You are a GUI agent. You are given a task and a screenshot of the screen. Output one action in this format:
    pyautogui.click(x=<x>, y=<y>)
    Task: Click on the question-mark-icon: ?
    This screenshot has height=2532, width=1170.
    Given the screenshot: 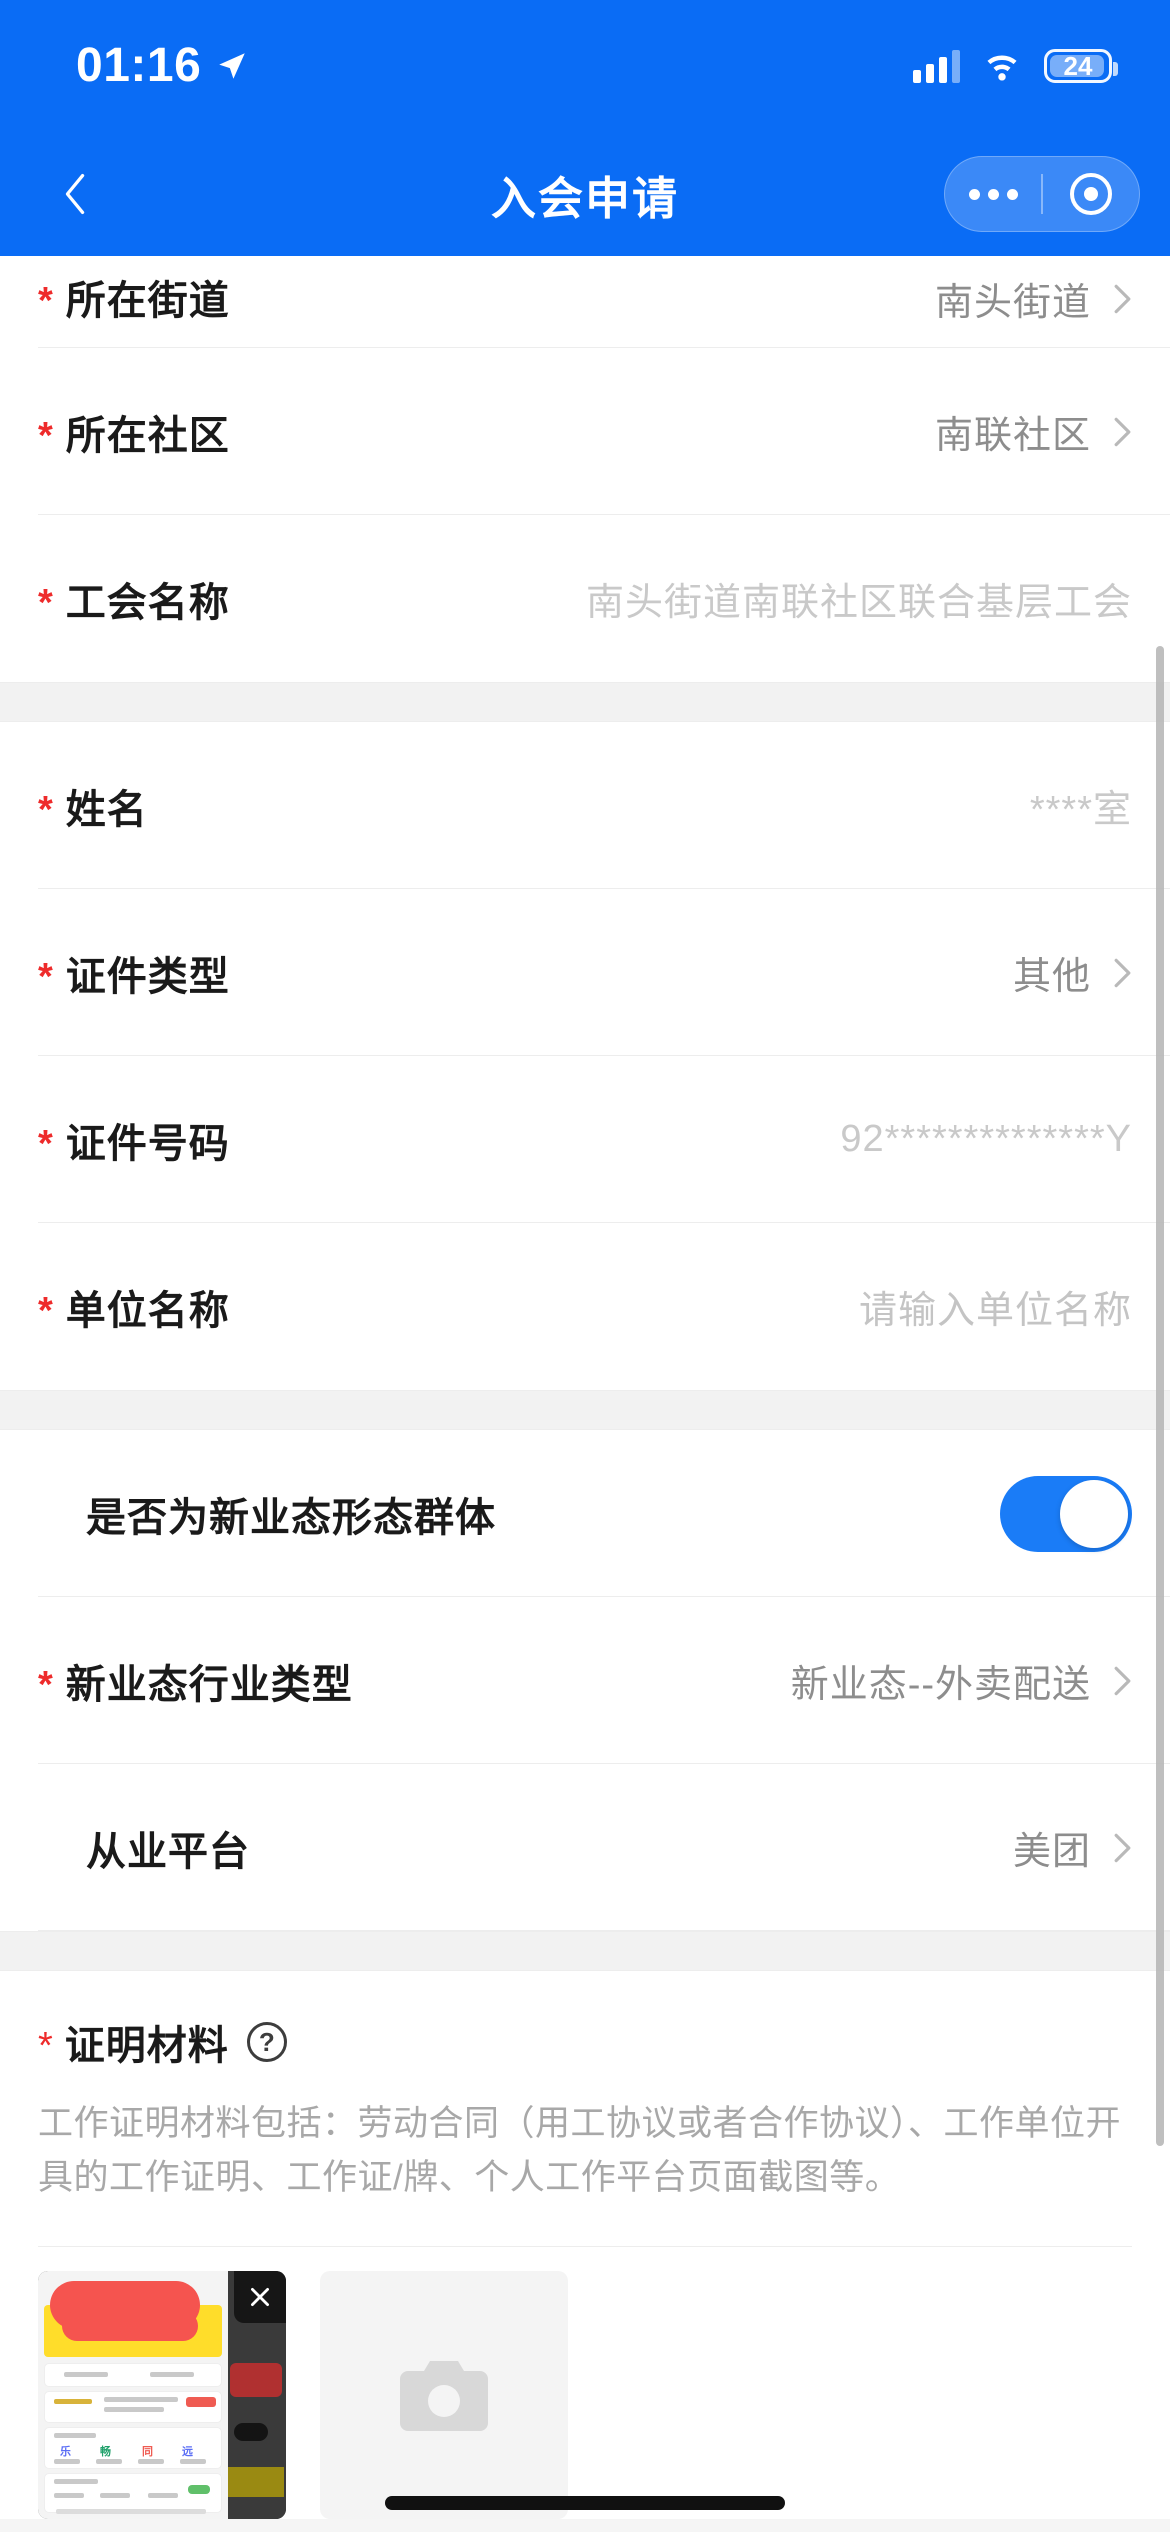 What is the action you would take?
    pyautogui.click(x=266, y=2042)
    